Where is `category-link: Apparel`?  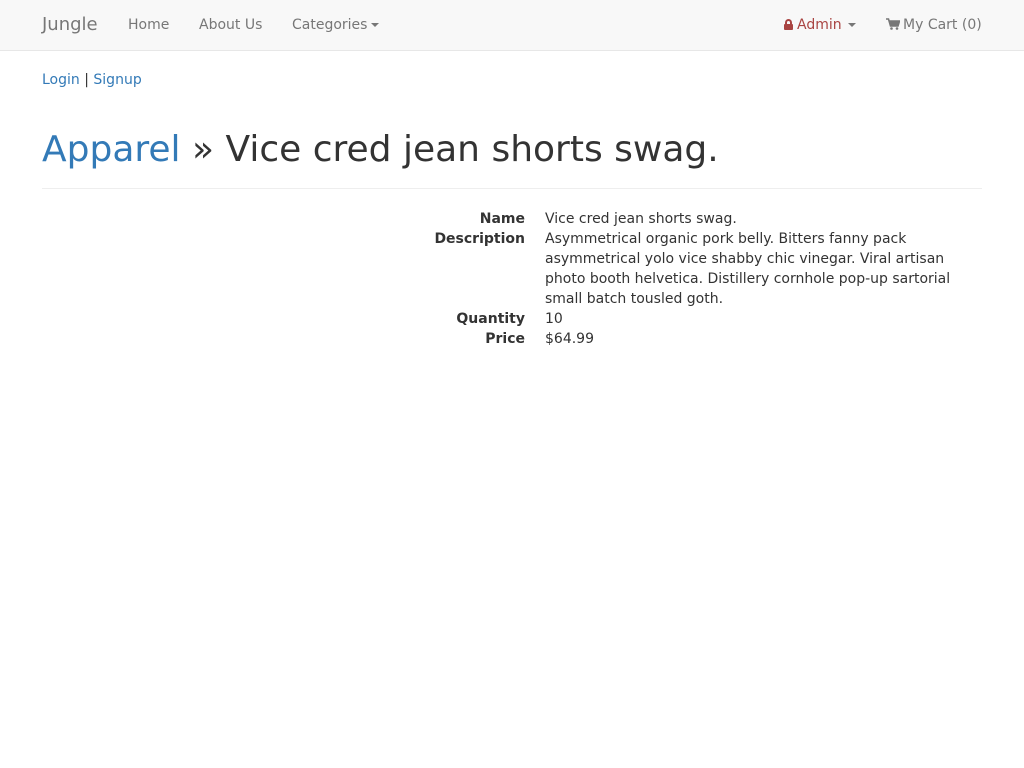 category-link: Apparel is located at coordinates (111, 149).